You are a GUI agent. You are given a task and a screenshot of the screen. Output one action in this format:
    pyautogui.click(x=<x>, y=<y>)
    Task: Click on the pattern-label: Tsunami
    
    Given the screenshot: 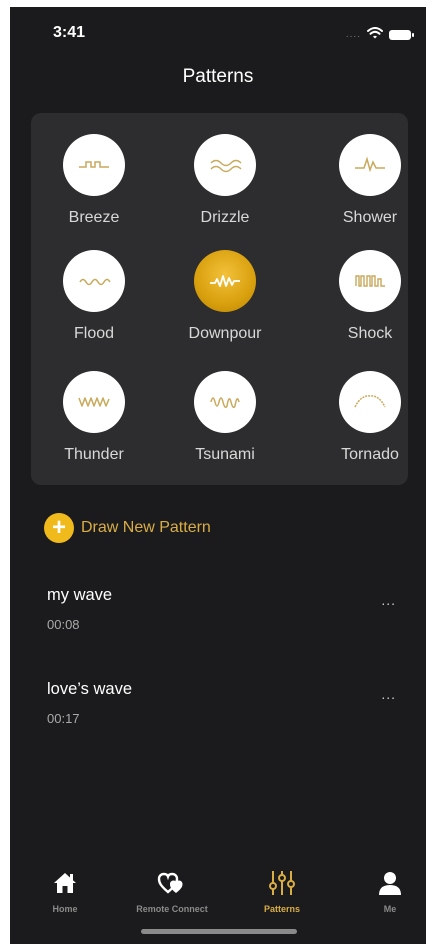 What is the action you would take?
    pyautogui.click(x=225, y=454)
    